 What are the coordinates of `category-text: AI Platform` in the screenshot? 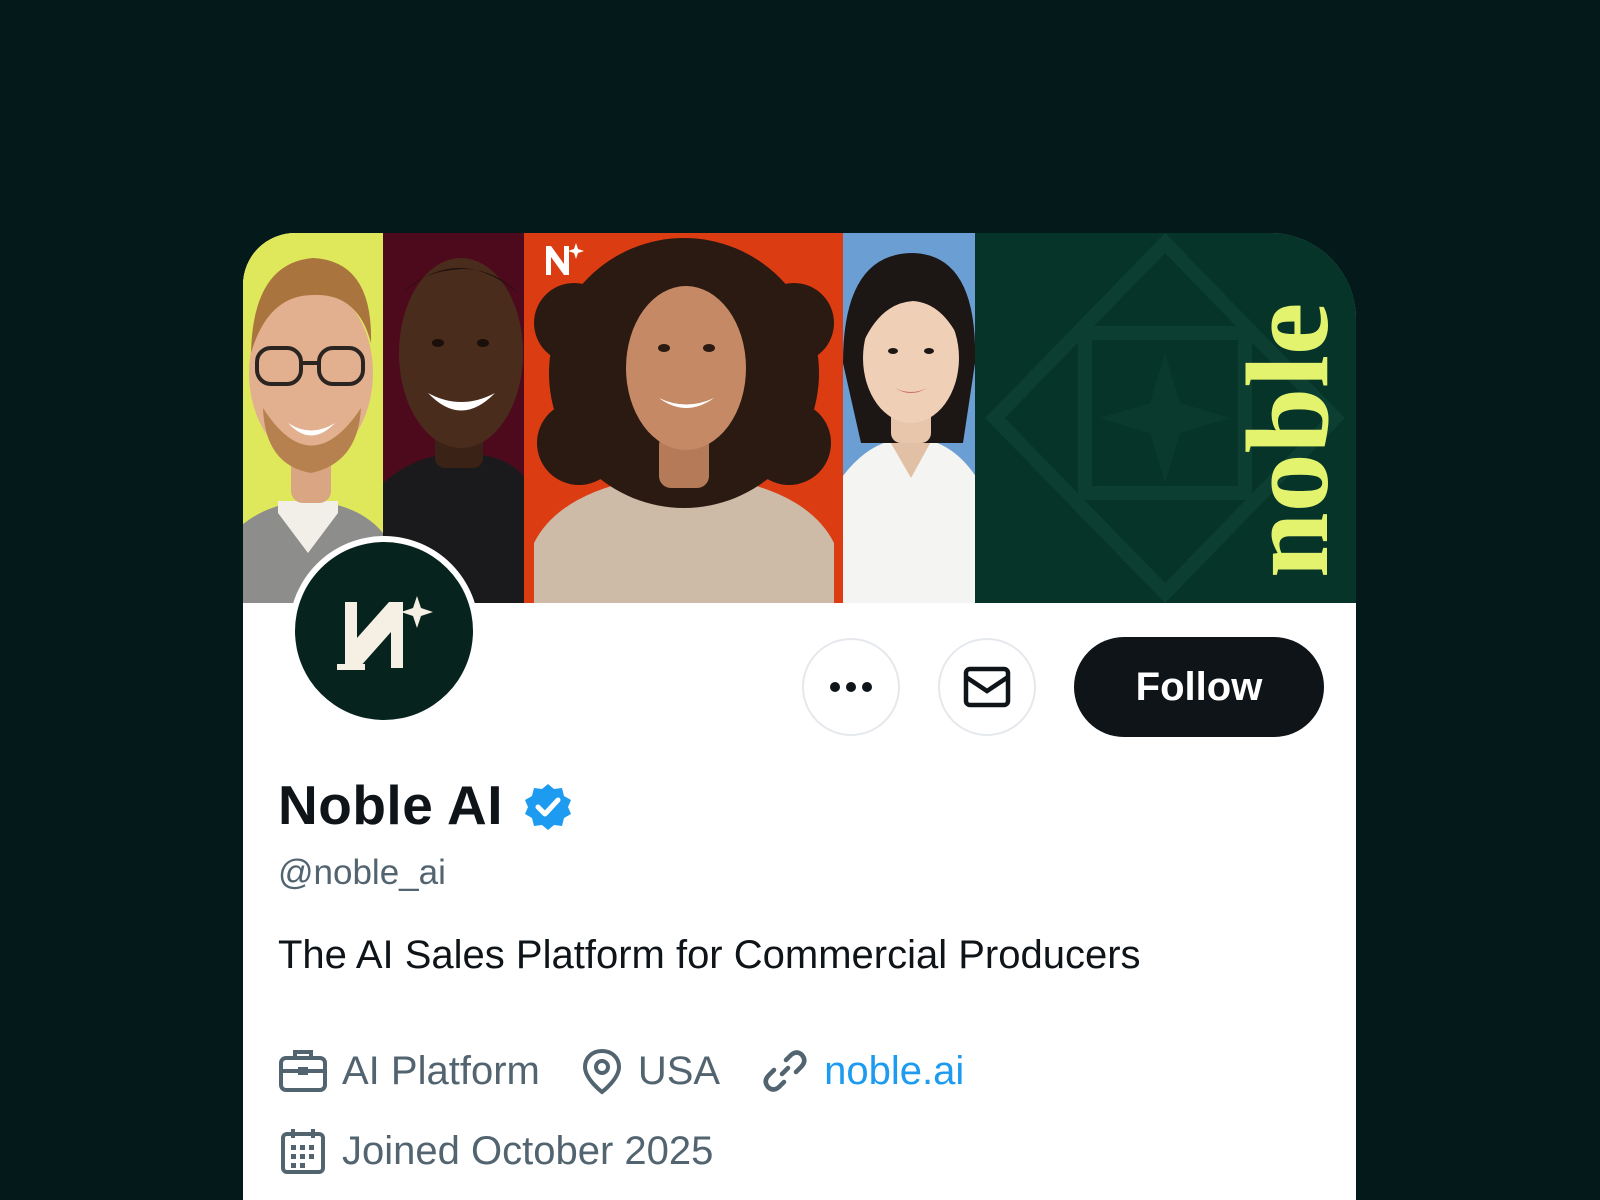 It's located at (441, 1070).